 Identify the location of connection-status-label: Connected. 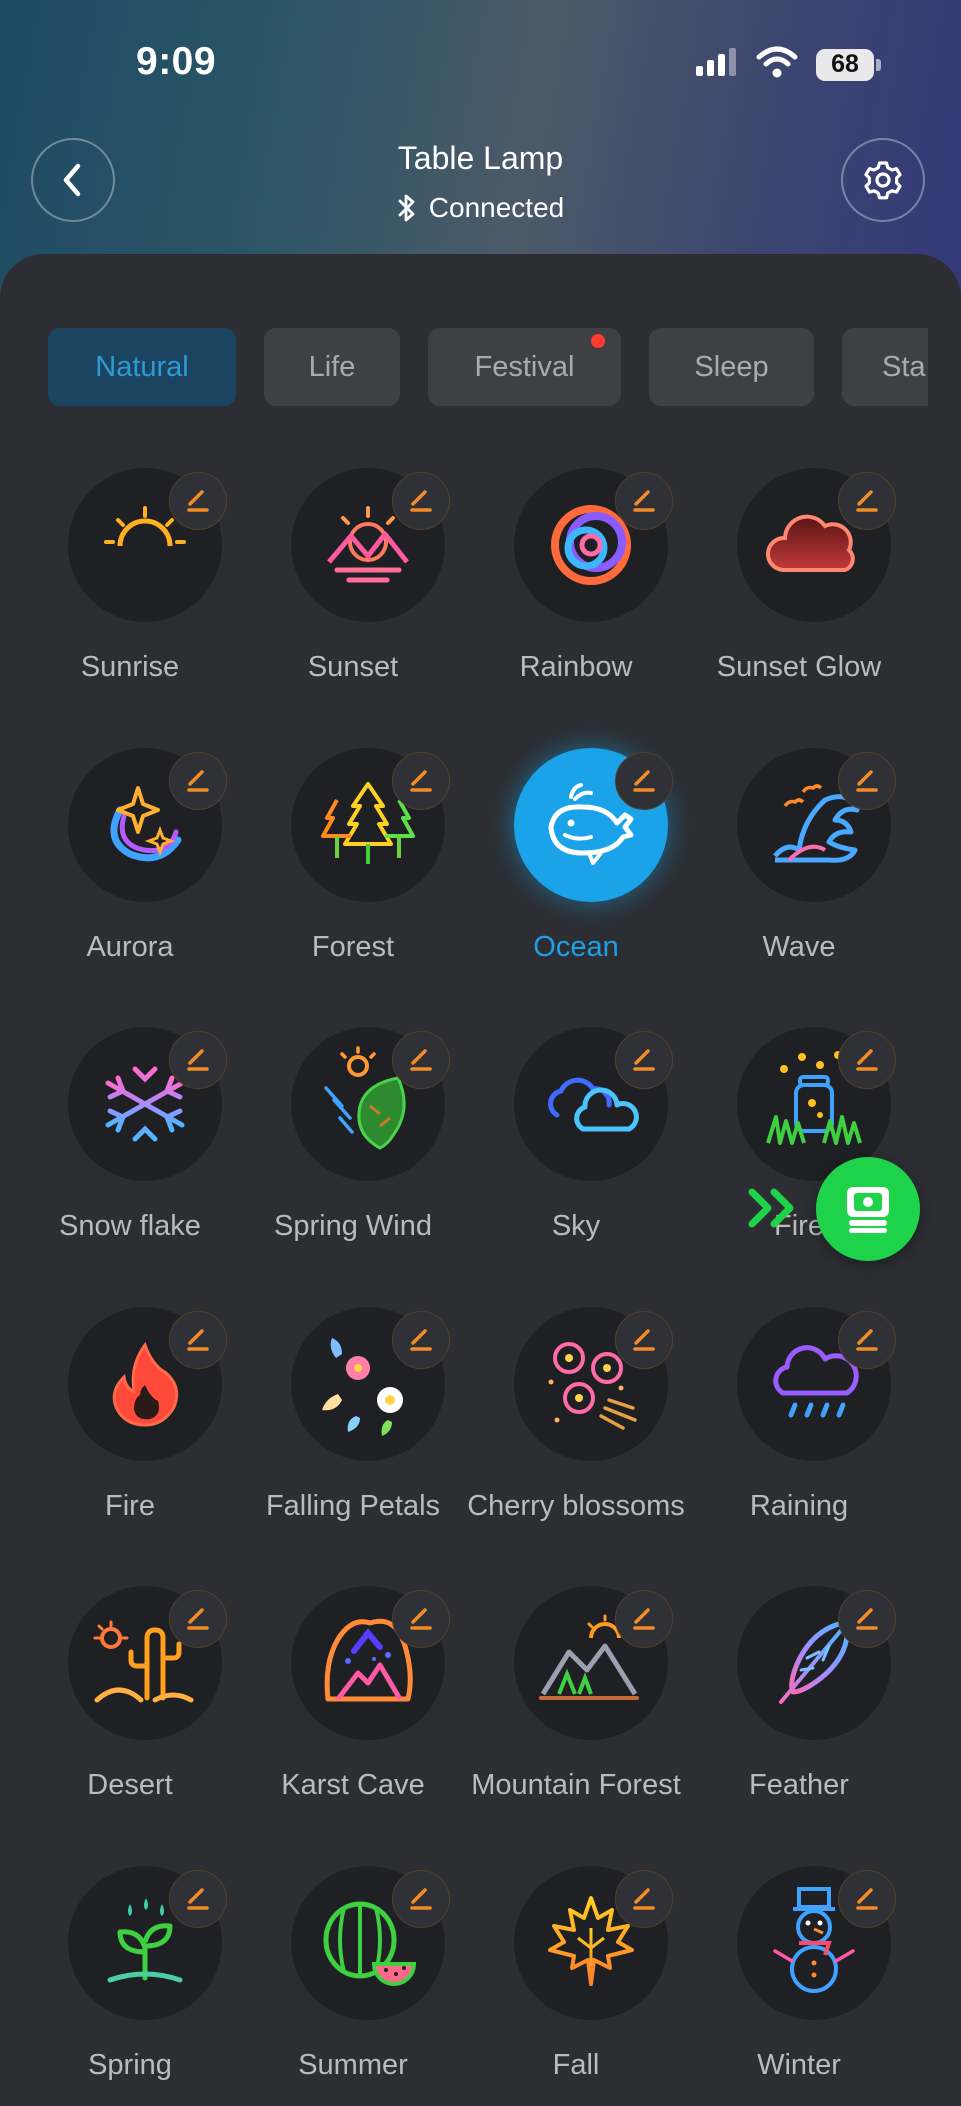
(496, 207).